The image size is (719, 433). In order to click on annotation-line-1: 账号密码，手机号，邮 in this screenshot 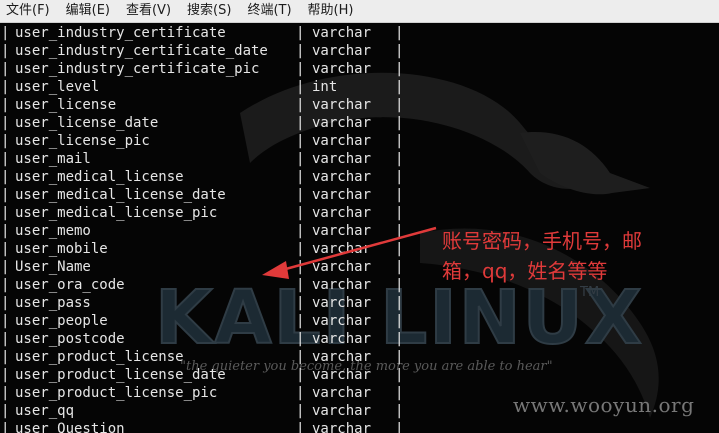, I will do `click(542, 241)`.